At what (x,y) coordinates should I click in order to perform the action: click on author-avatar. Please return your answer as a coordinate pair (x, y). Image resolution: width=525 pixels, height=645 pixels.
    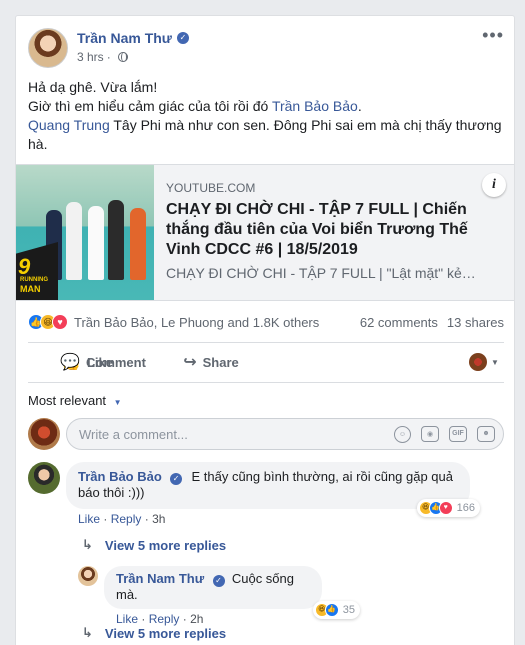
    Looking at the image, I should click on (48, 48).